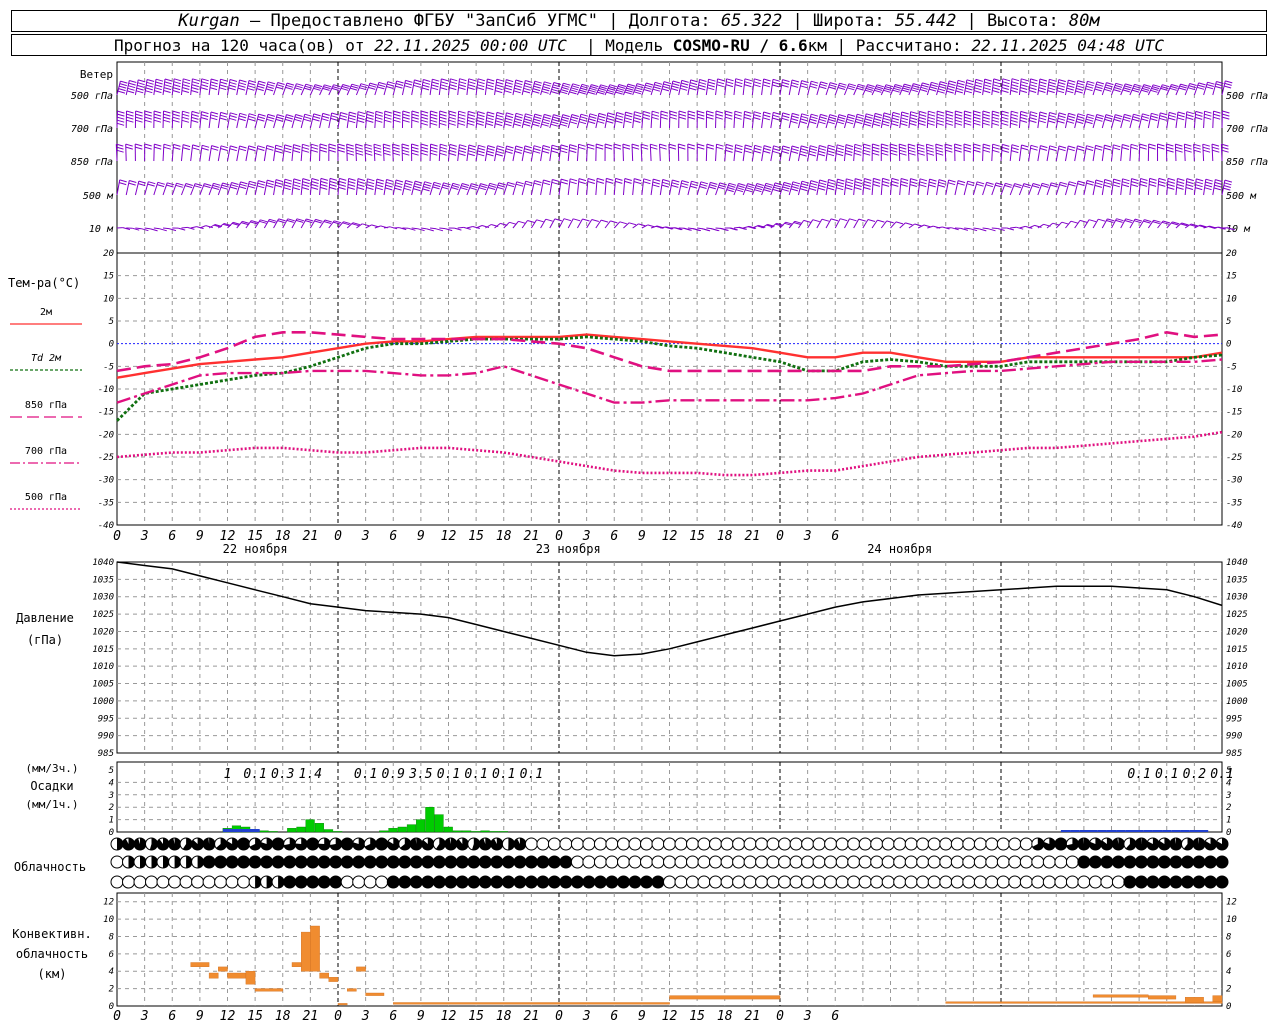 This screenshot has height=1024, width=1280. I want to click on temperature-tick-right: -20, so click(1234, 435).